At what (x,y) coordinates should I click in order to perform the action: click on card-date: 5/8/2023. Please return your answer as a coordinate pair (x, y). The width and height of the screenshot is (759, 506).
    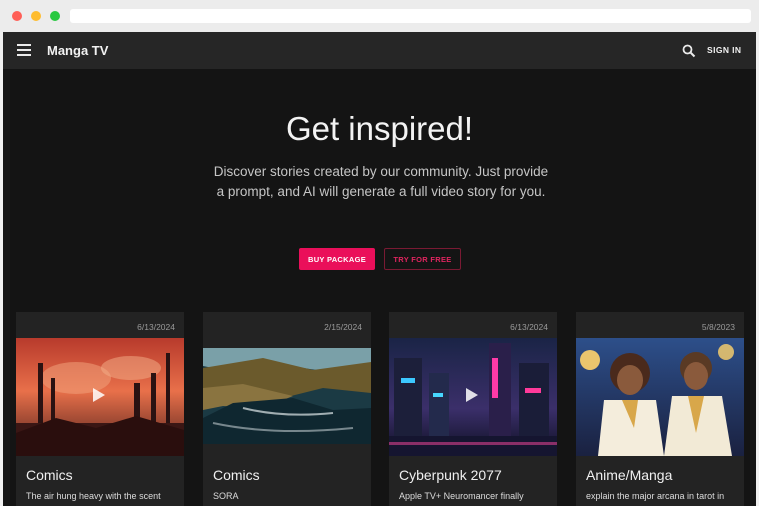
    Looking at the image, I should click on (718, 327).